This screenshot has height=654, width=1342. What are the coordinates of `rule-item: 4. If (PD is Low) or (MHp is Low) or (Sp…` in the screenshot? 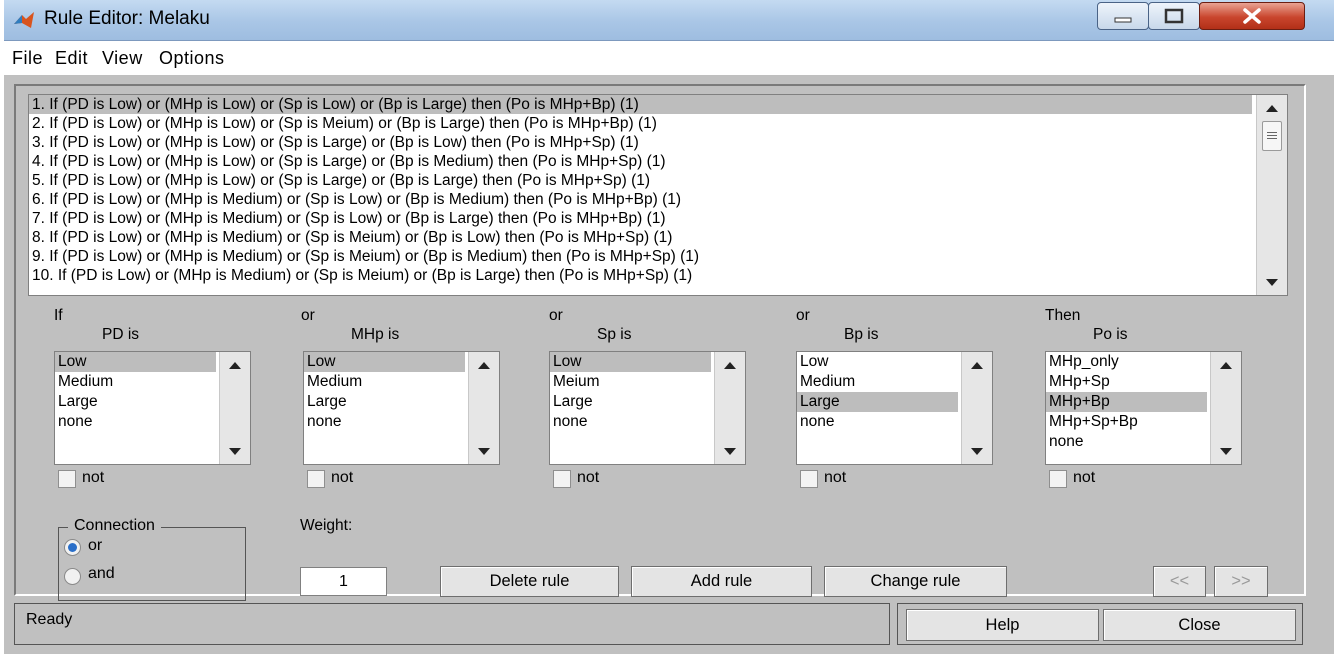 It's located at (640, 161).